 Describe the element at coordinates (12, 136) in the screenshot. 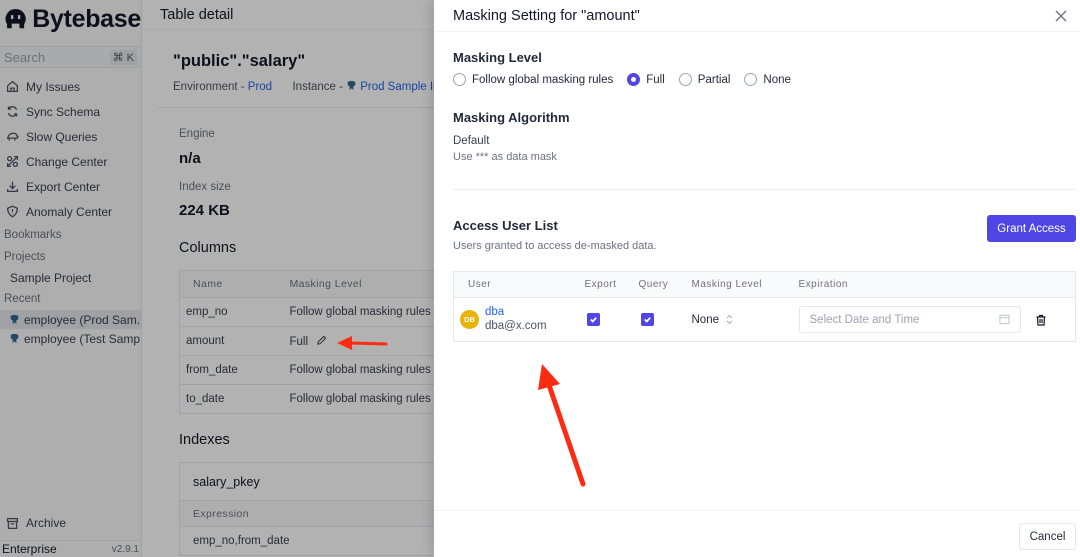

I see `turtle-icon` at that location.